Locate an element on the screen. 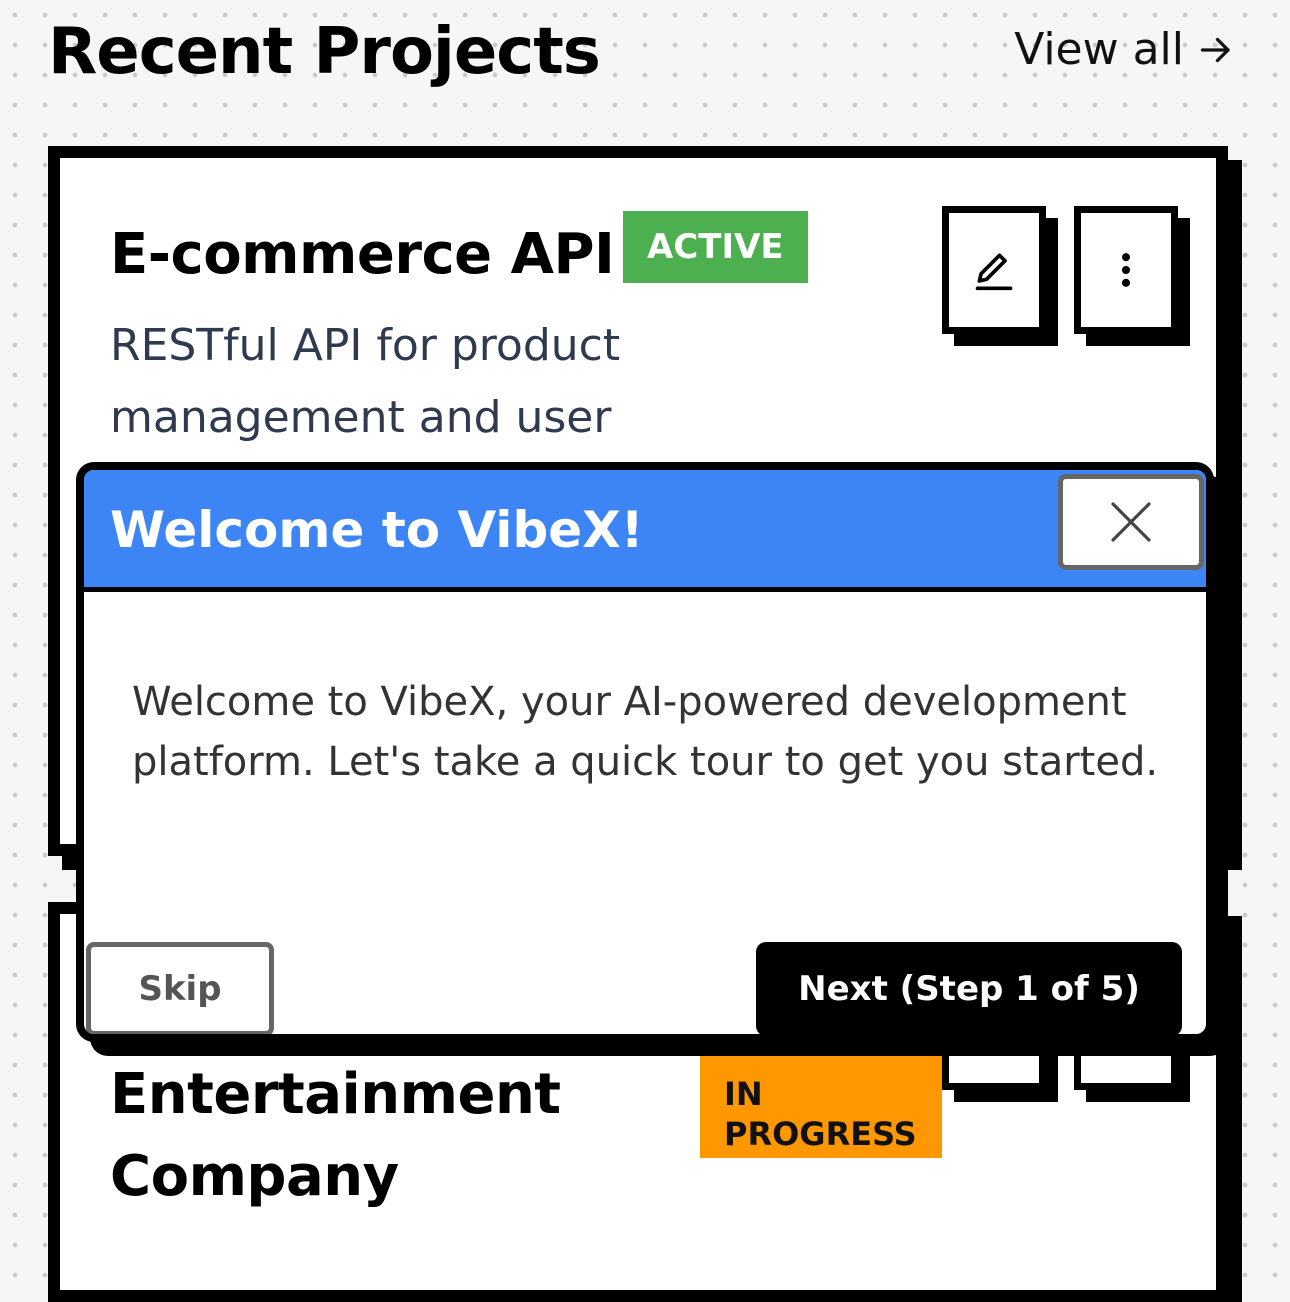 The height and width of the screenshot is (1302, 1290). edit-project-button is located at coordinates (994, 270).